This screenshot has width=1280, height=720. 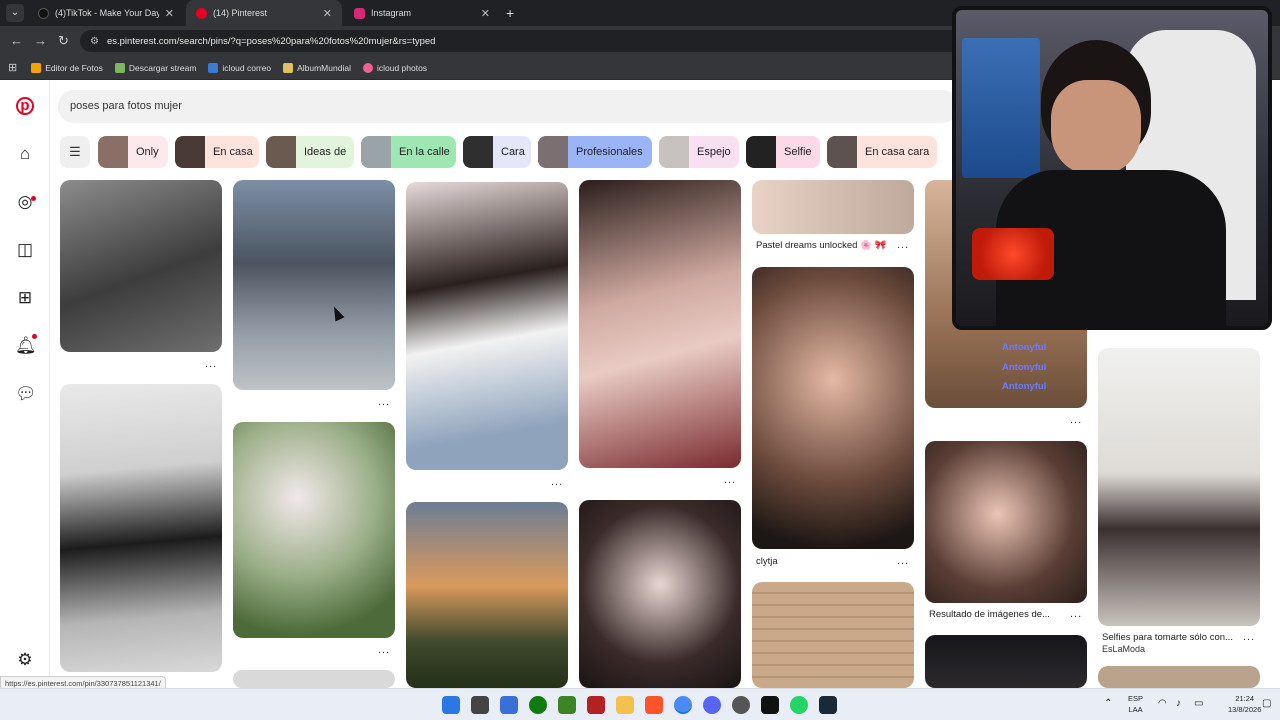 What do you see at coordinates (408, 152) in the screenshot?
I see `chip-en-la-calle: En la calle` at bounding box center [408, 152].